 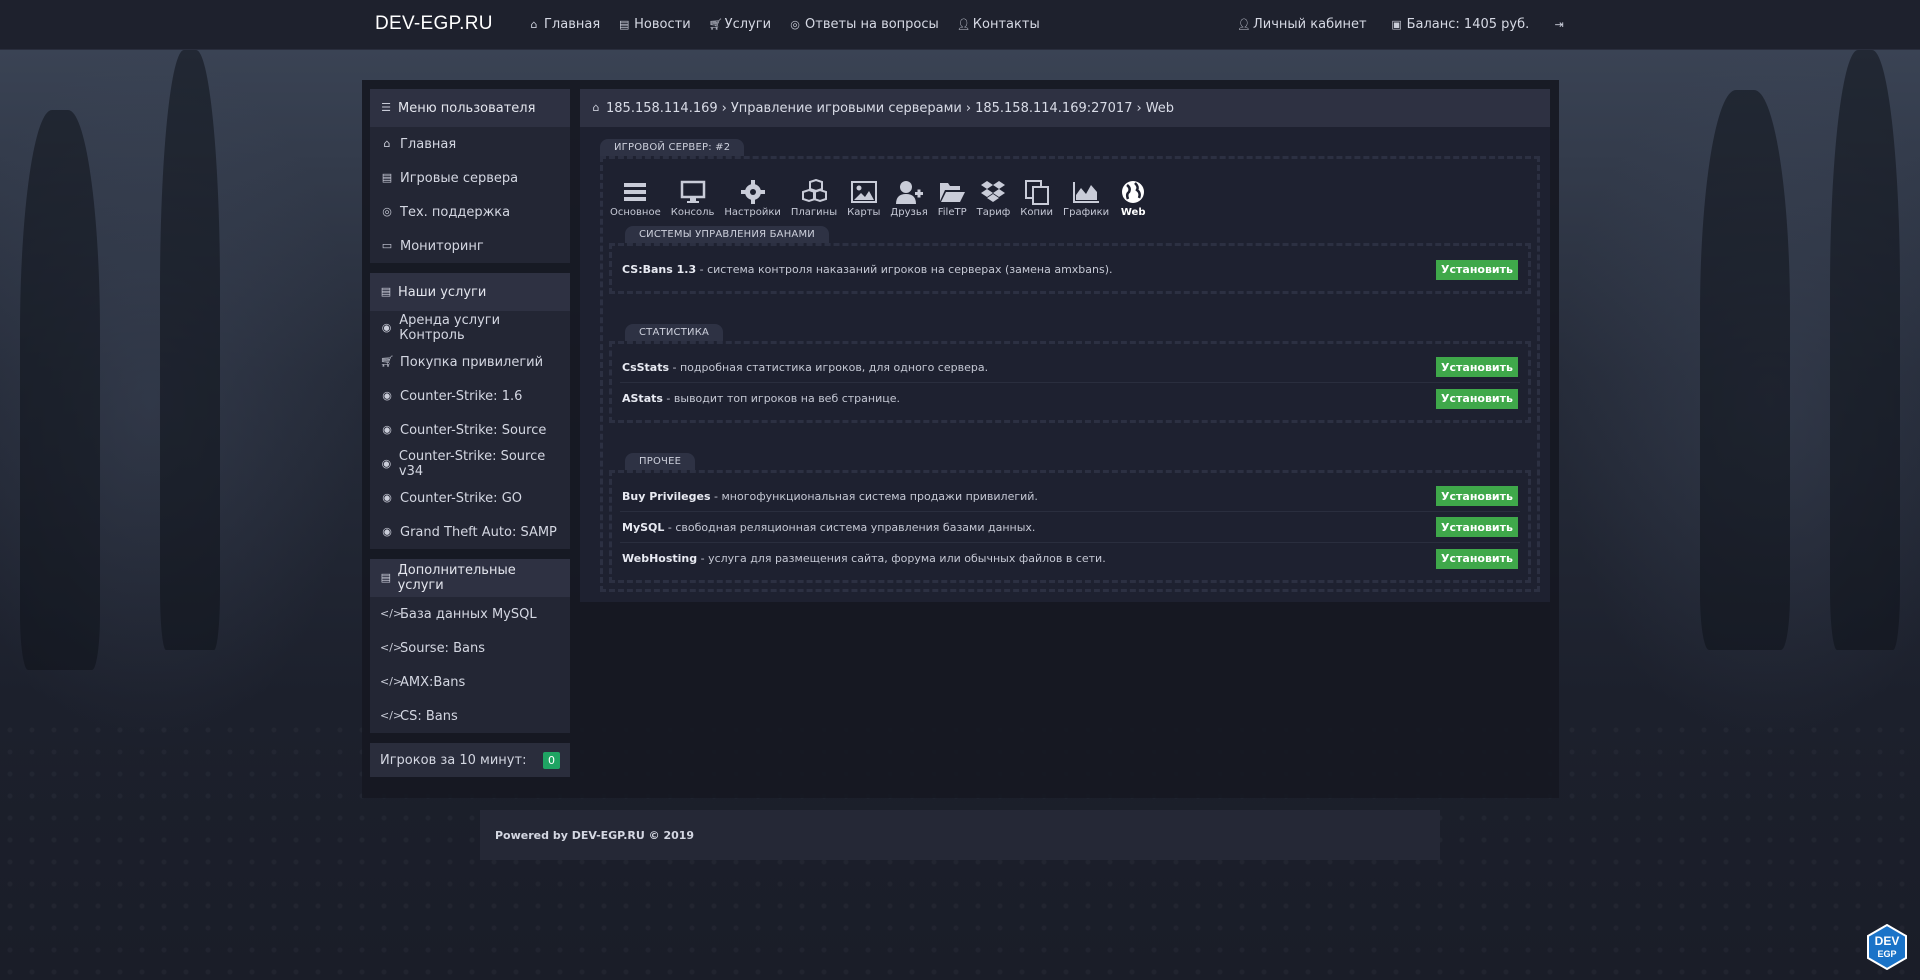 What do you see at coordinates (470, 396) in the screenshot?
I see `sidebar-item-cs16: ◉ Counter-Strike: 1.6` at bounding box center [470, 396].